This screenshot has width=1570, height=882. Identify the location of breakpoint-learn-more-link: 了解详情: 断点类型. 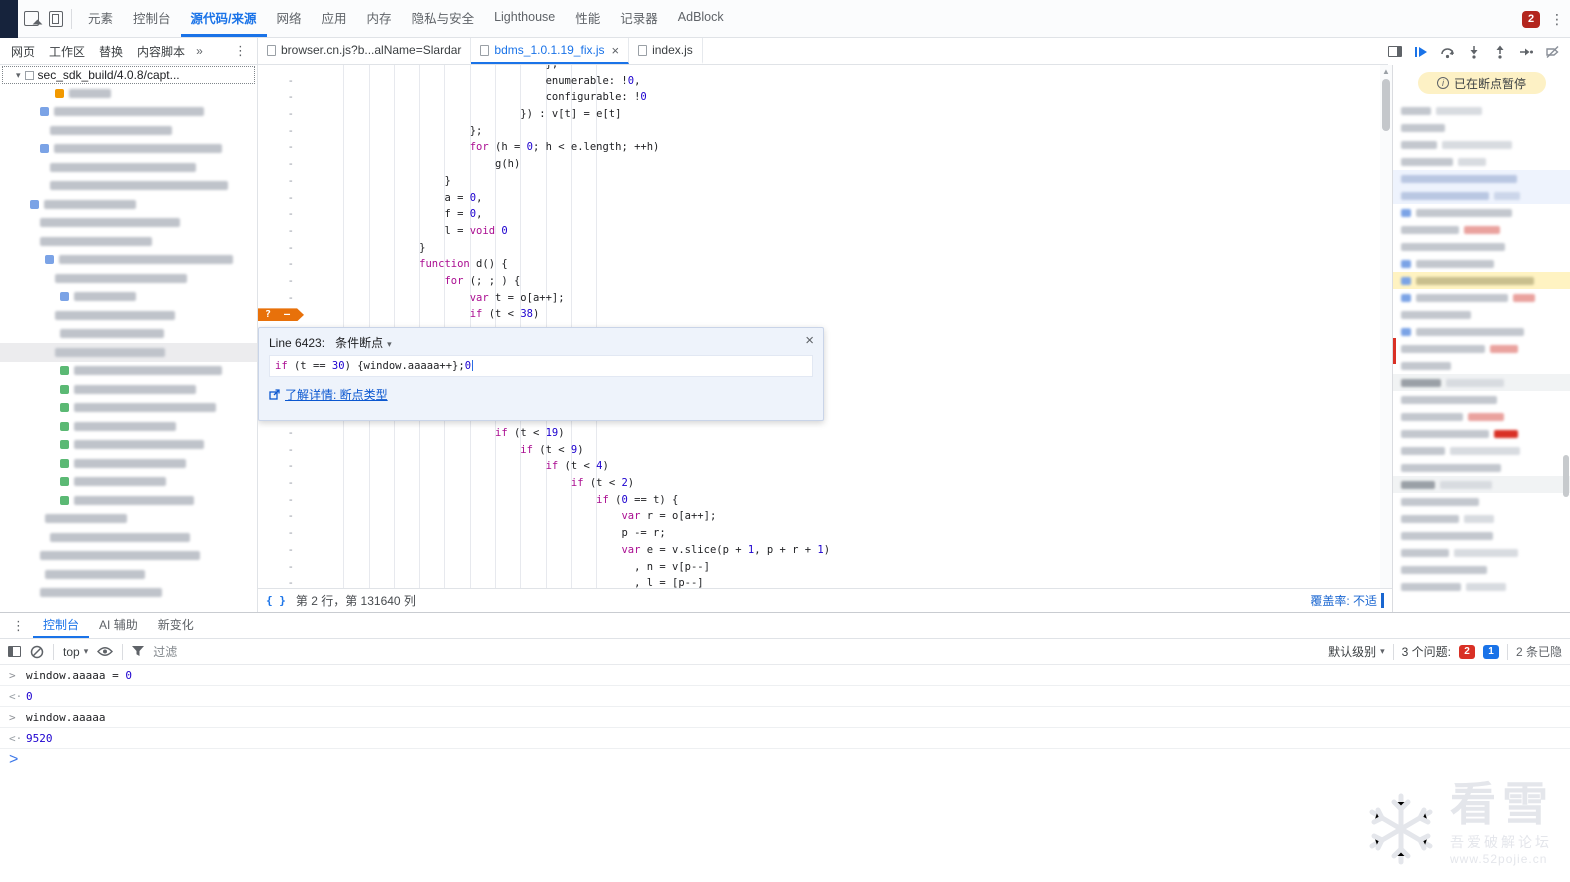
(336, 394).